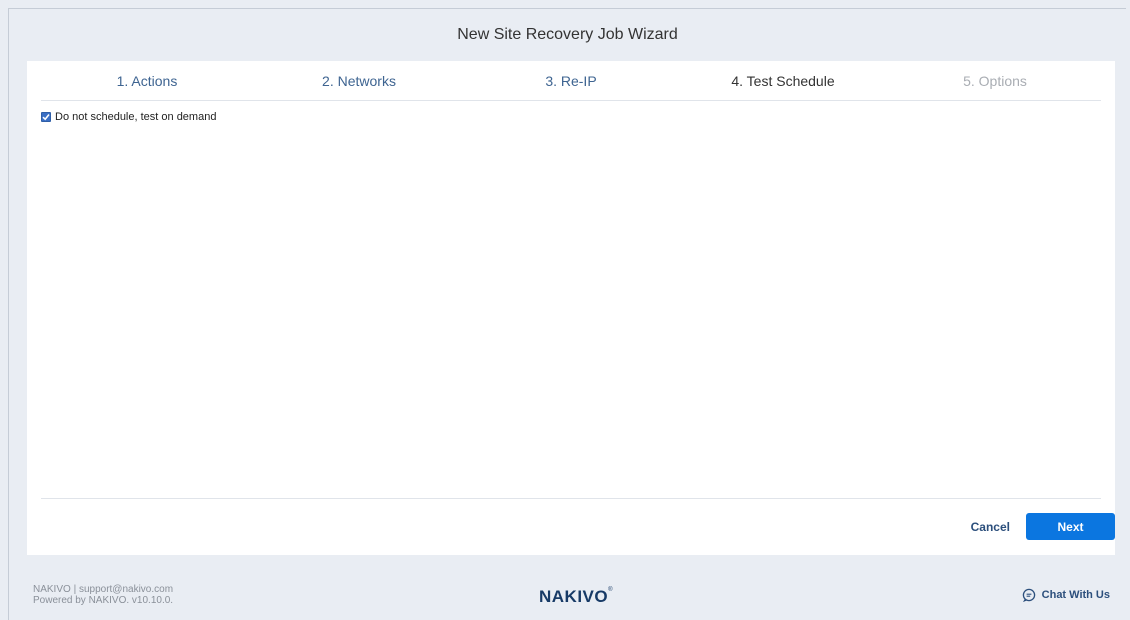 This screenshot has height=620, width=1130. What do you see at coordinates (1070, 526) in the screenshot?
I see `next-button: Next` at bounding box center [1070, 526].